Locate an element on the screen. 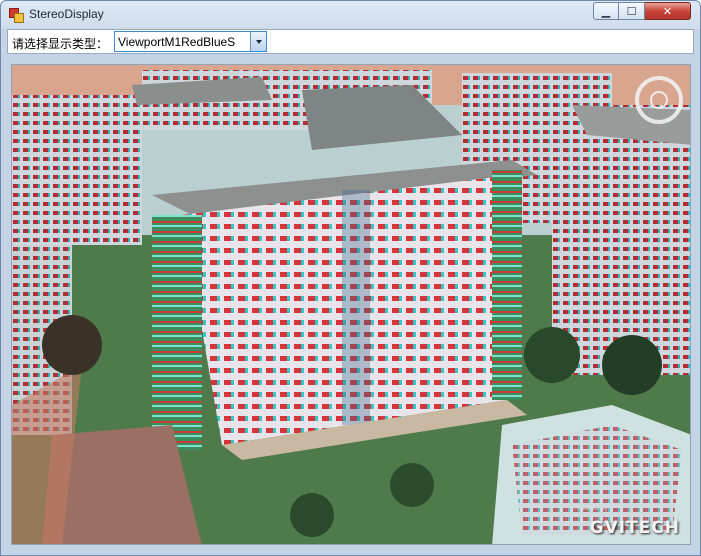 This screenshot has width=701, height=556. title-bar: StereoDisplay ▁ ☐ ✕ is located at coordinates (350, 15).